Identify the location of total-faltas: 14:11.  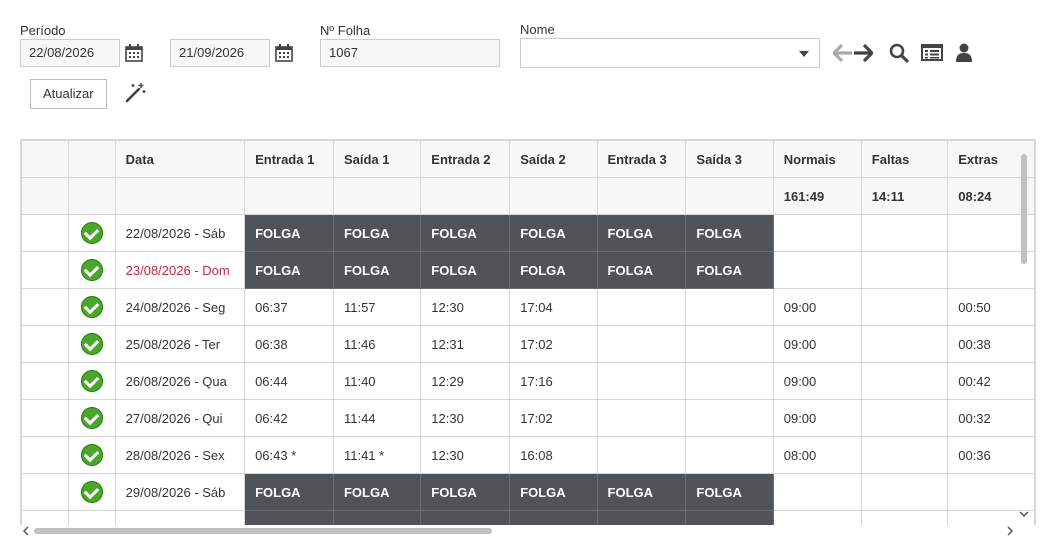
(904, 196).